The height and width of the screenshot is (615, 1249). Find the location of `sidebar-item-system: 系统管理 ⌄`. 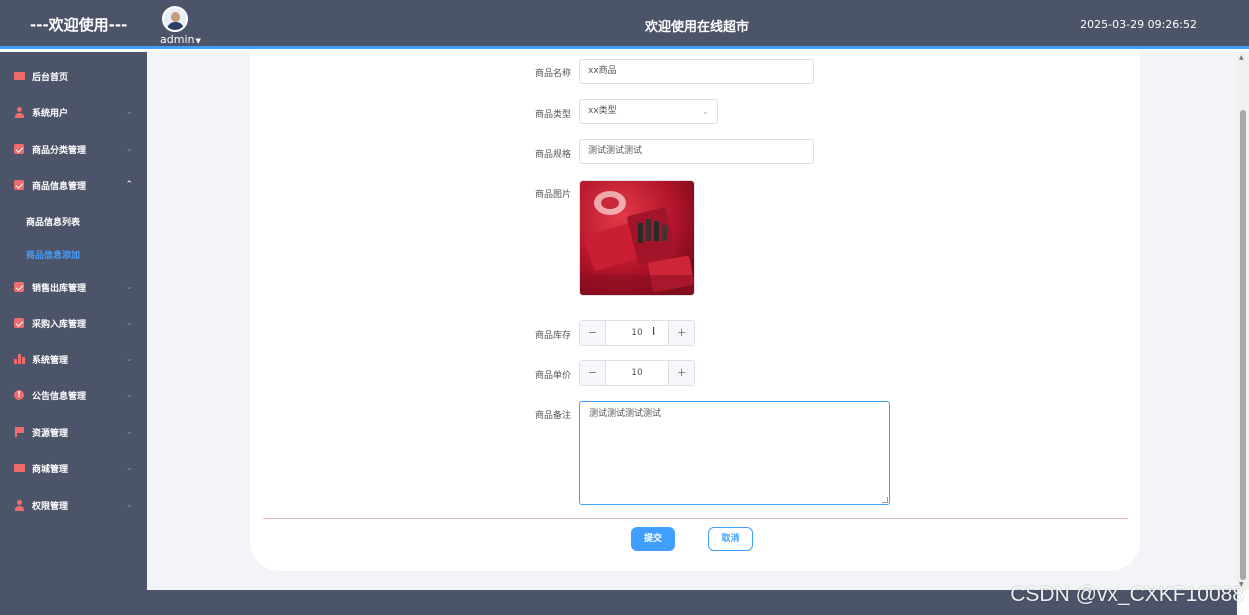

sidebar-item-system: 系统管理 ⌄ is located at coordinates (73, 359).